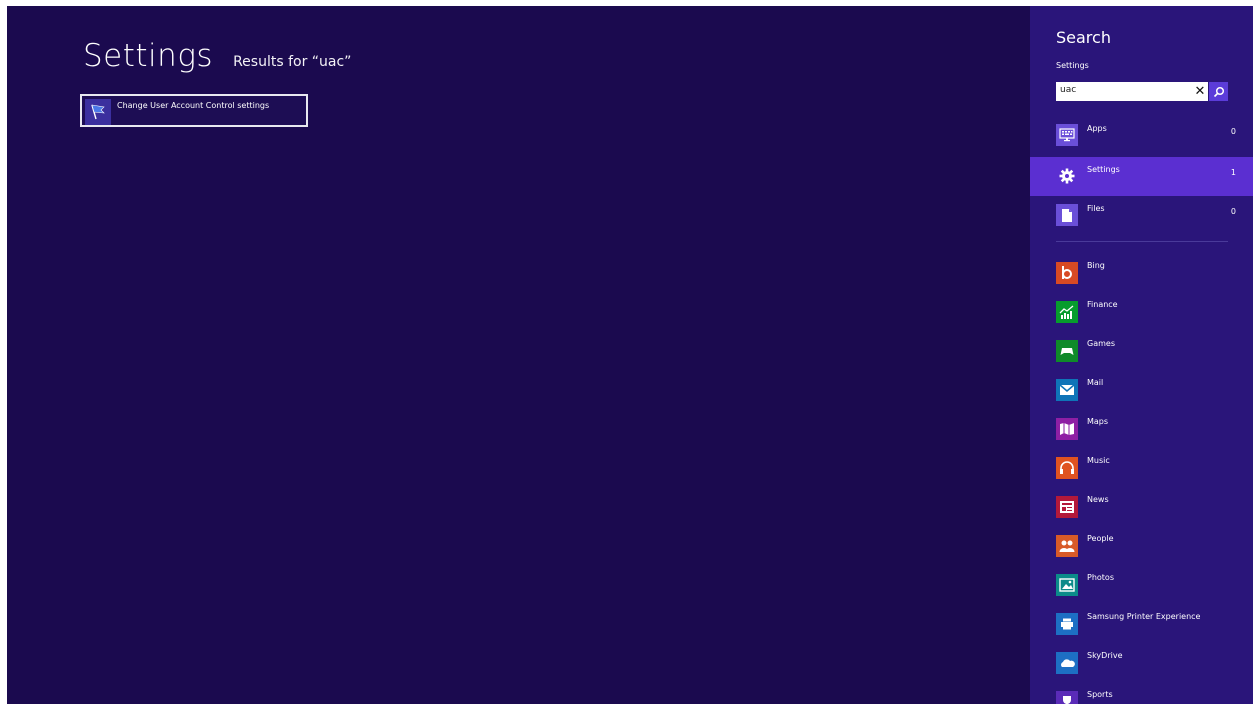 The height and width of the screenshot is (704, 1253). Describe the element at coordinates (1067, 585) in the screenshot. I see `photo-icon` at that location.